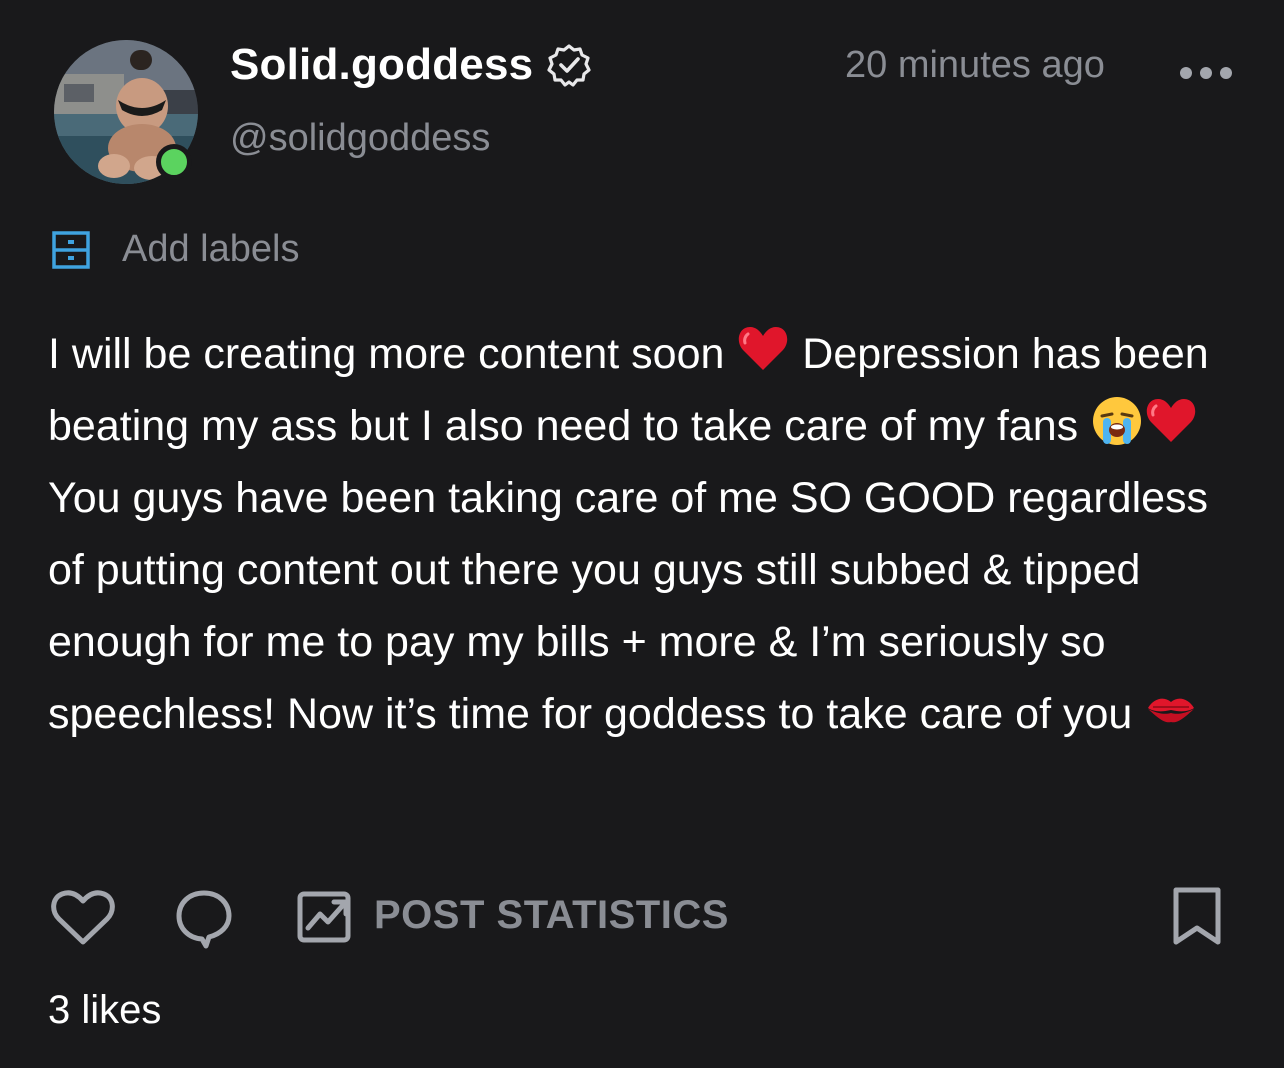 This screenshot has height=1068, width=1284. What do you see at coordinates (381, 65) in the screenshot?
I see `display-name: Solid.goddess` at bounding box center [381, 65].